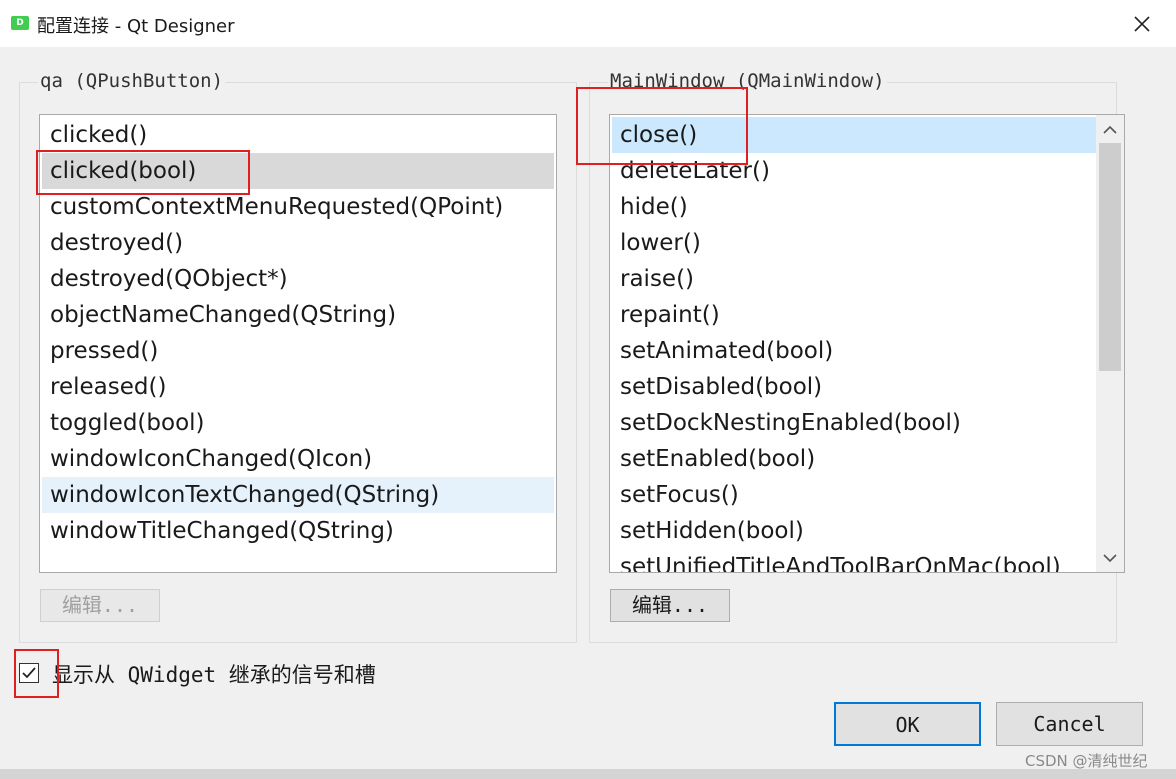 This screenshot has width=1176, height=779. I want to click on slot-item: setUnifiedTitleAndToolBarOnMac(bool), so click(854, 560).